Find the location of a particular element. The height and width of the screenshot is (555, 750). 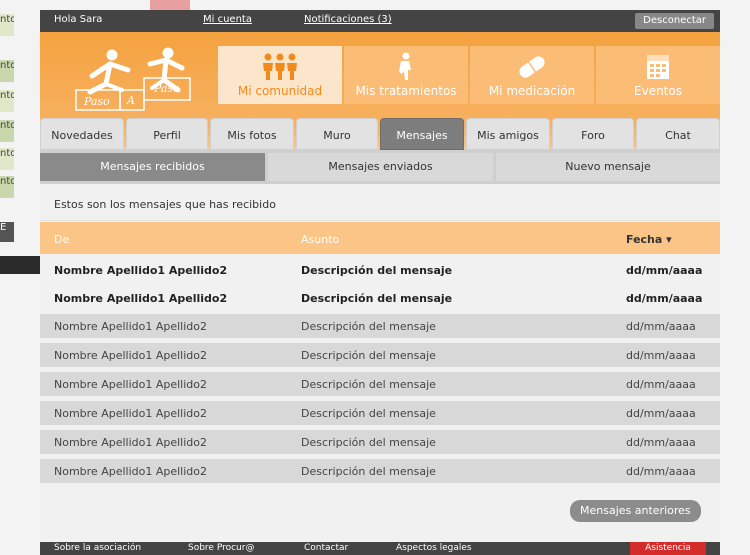

section-mi-comunidad: Mi comunidad is located at coordinates (280, 75).